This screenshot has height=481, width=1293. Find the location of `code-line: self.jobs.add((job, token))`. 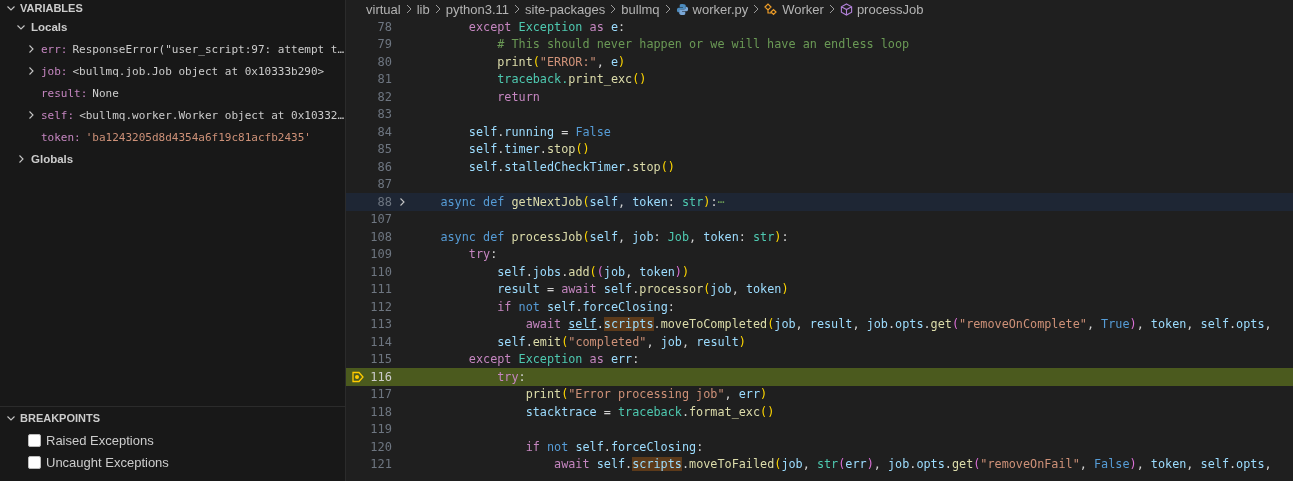

code-line: self.jobs.add((job, token)) is located at coordinates (593, 271).